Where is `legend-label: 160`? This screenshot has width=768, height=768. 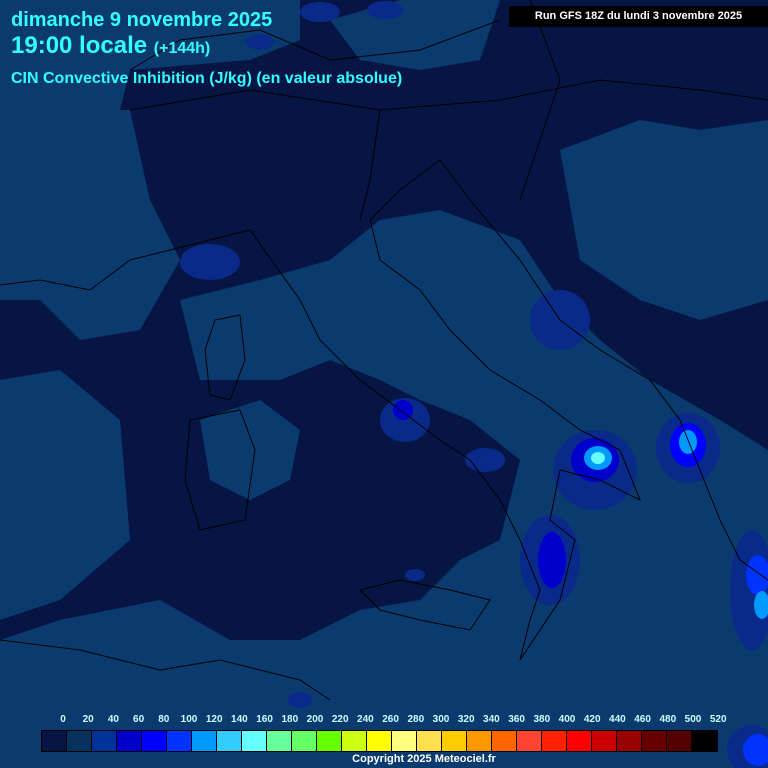
legend-label: 160 is located at coordinates (264, 719).